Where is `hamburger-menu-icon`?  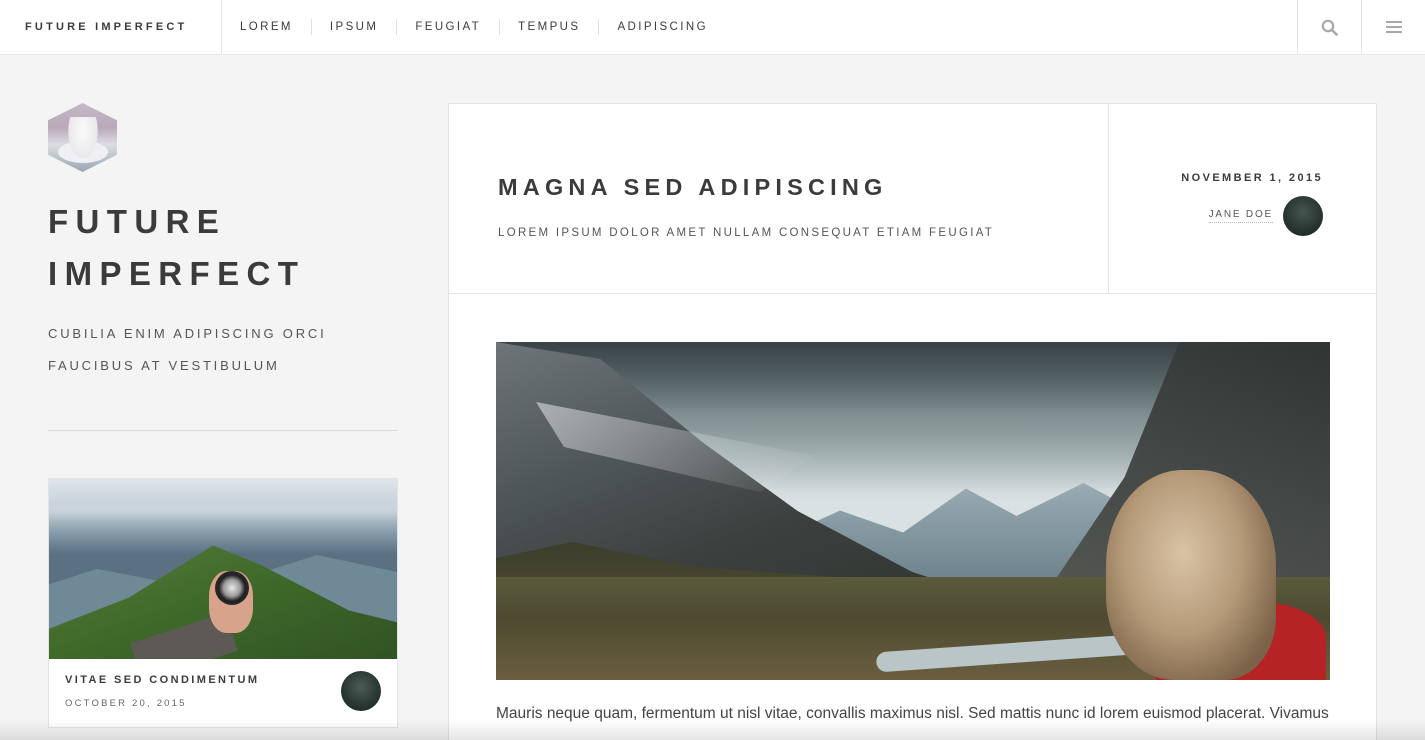
hamburger-menu-icon is located at coordinates (1393, 27).